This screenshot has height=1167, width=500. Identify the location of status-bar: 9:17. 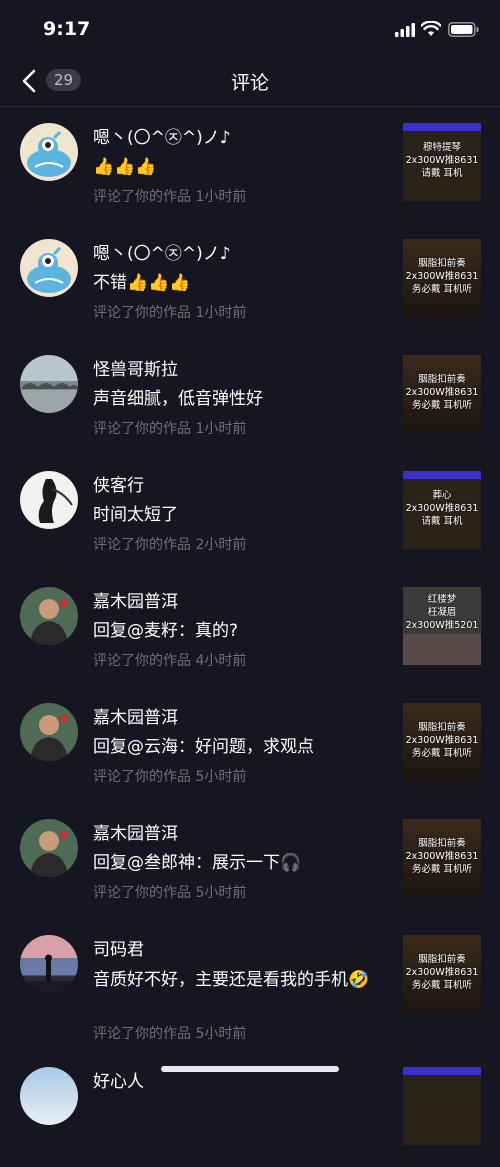
(250, 29).